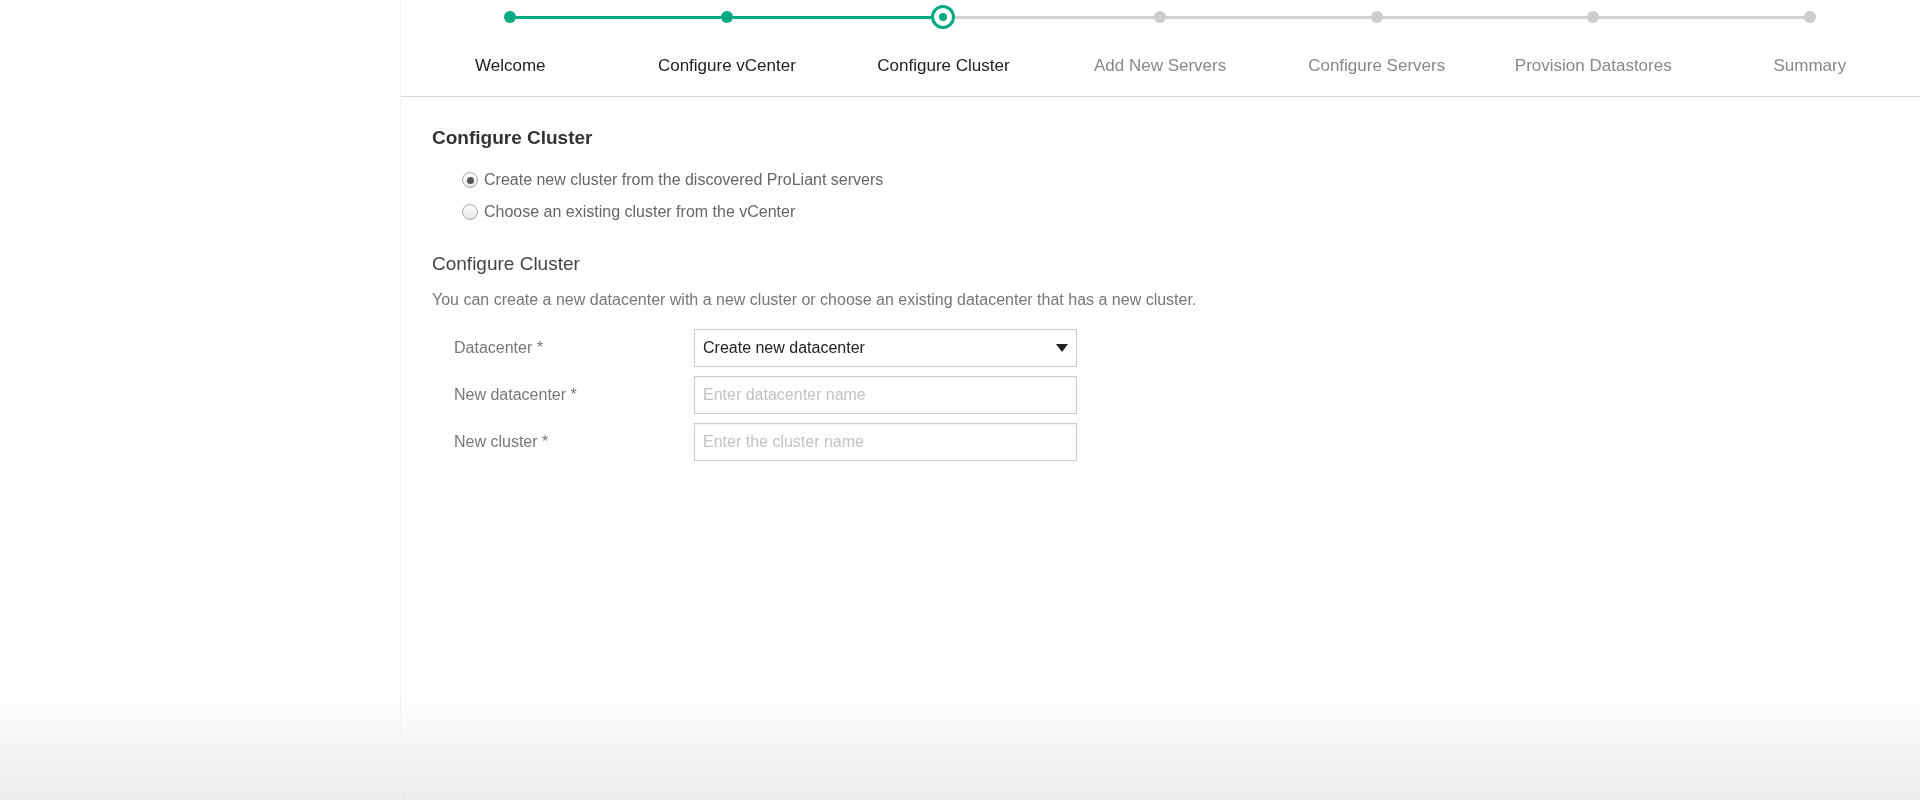  I want to click on step-label: Add New Servers, so click(1160, 66).